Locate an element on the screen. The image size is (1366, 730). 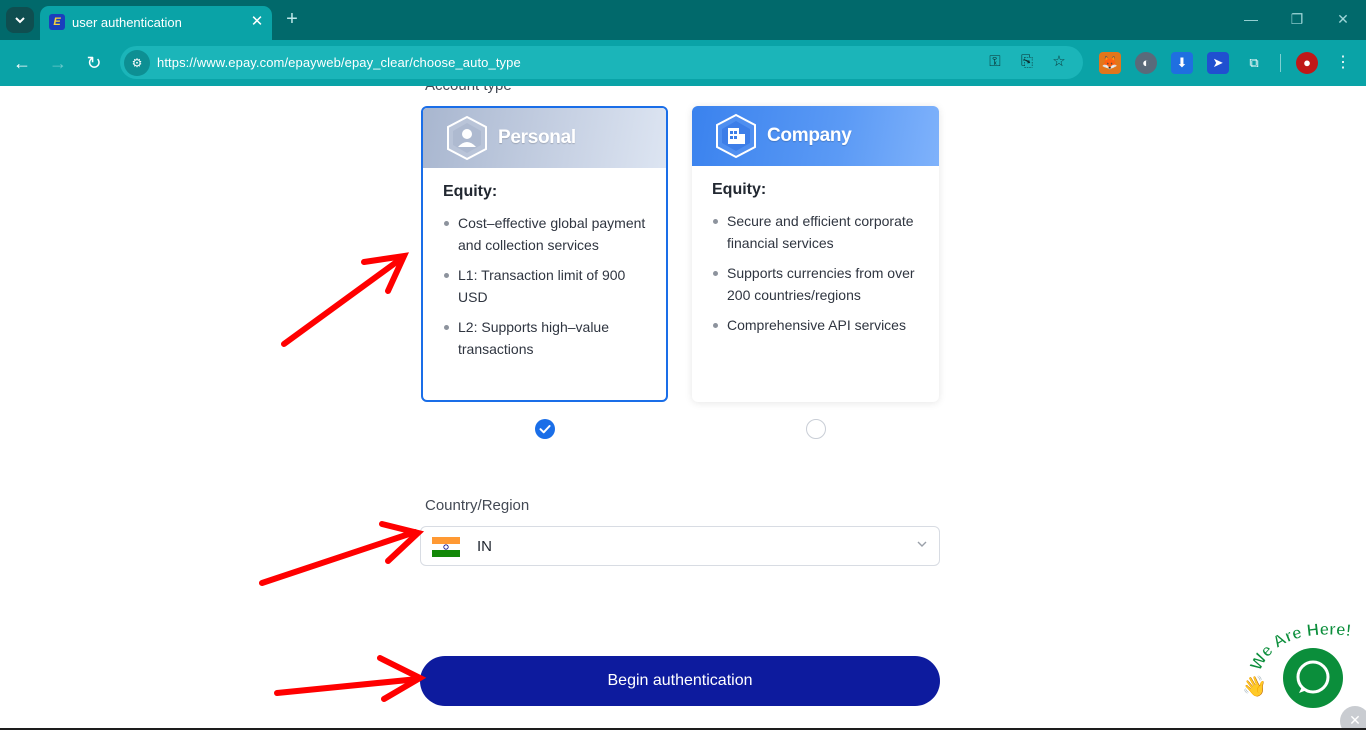
waving-hand-icon: 👋 is located at coordinates (1254, 687).